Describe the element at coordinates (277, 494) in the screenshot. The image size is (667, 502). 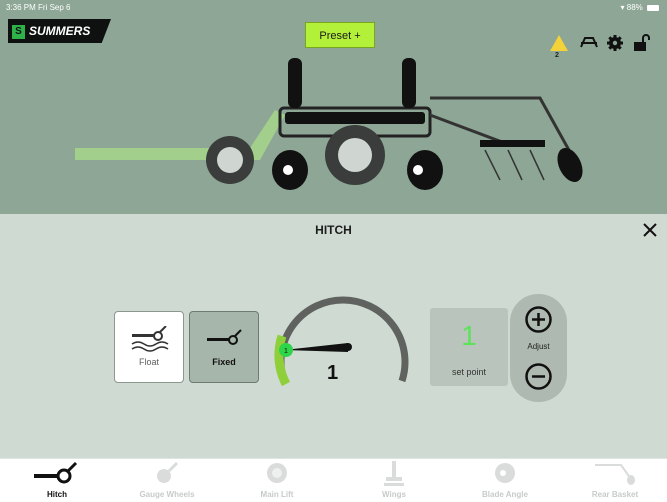
I see `tab-main-lift-label: Main Lift` at that location.